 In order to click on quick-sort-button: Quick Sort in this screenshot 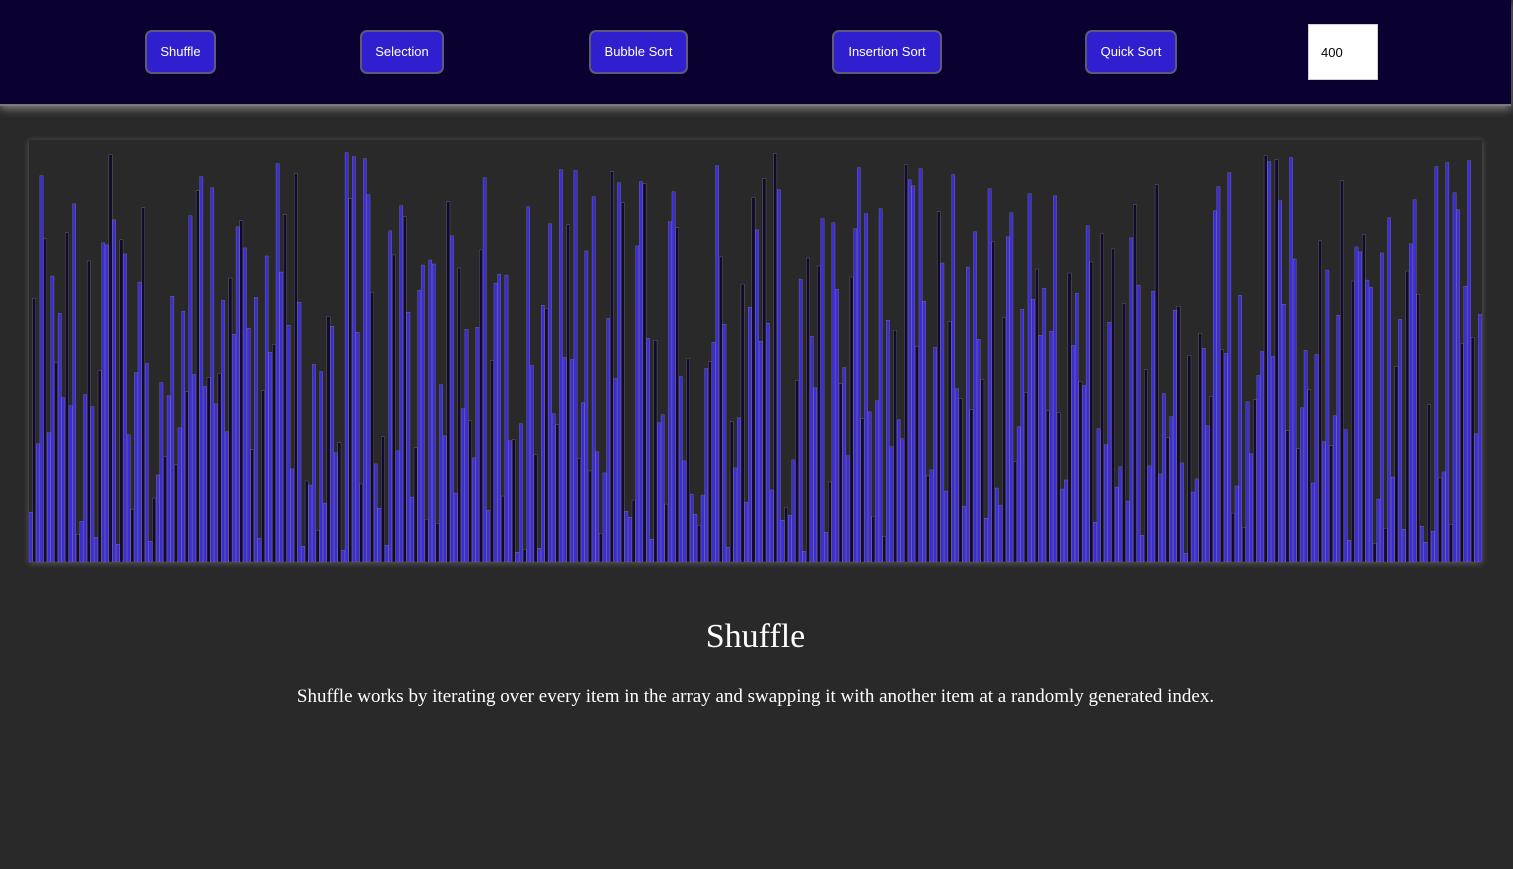, I will do `click(1131, 52)`.